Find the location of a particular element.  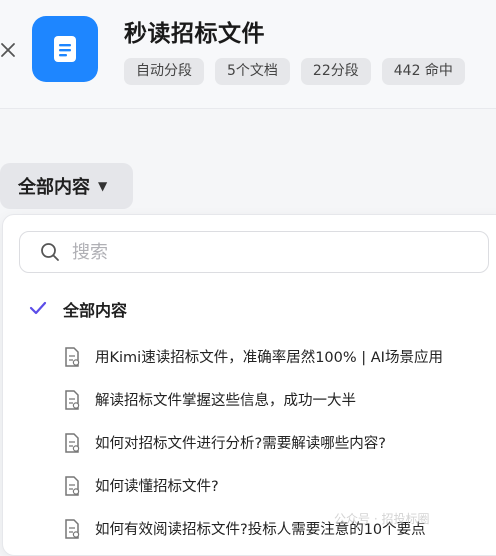

caret-down-icon: ▼ is located at coordinates (103, 186).